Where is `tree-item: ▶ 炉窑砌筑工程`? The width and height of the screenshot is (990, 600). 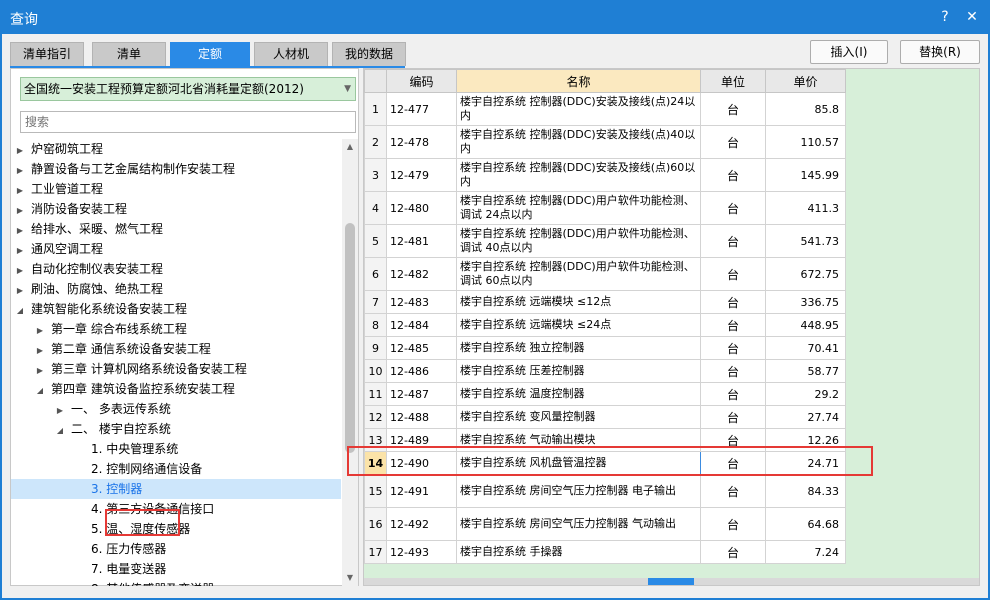
tree-item: ▶ 炉窑砌筑工程 is located at coordinates (176, 149).